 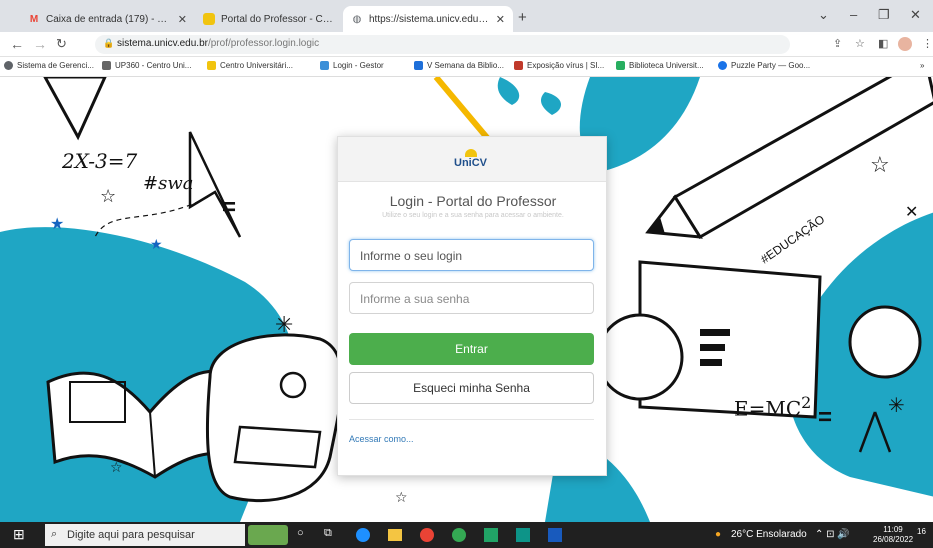 I want to click on tab-label: Caixa de entrada (179) - mara.co, so click(x=109, y=19).